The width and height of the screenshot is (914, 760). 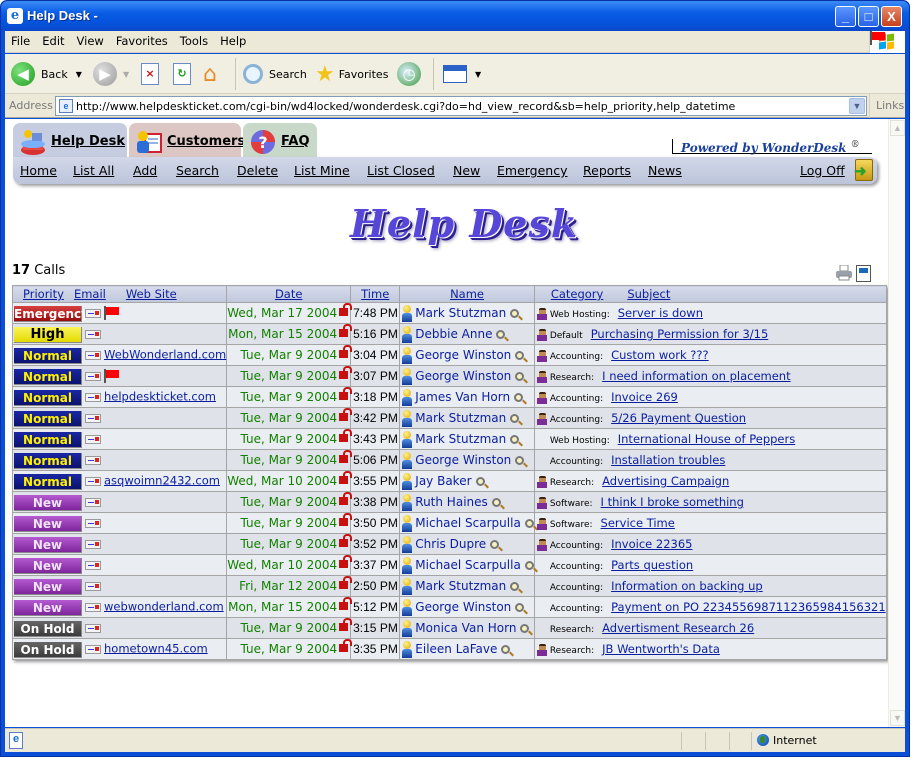 What do you see at coordinates (863, 170) in the screenshot?
I see `log-off-icon` at bounding box center [863, 170].